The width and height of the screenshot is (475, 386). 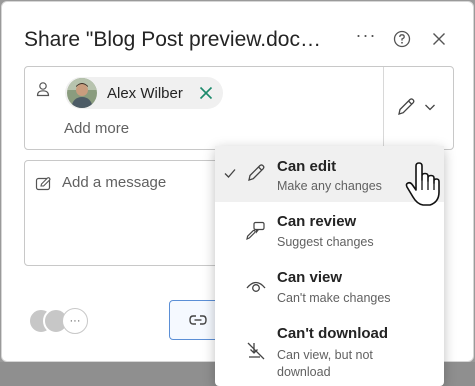 What do you see at coordinates (198, 320) in the screenshot?
I see `link-icon` at bounding box center [198, 320].